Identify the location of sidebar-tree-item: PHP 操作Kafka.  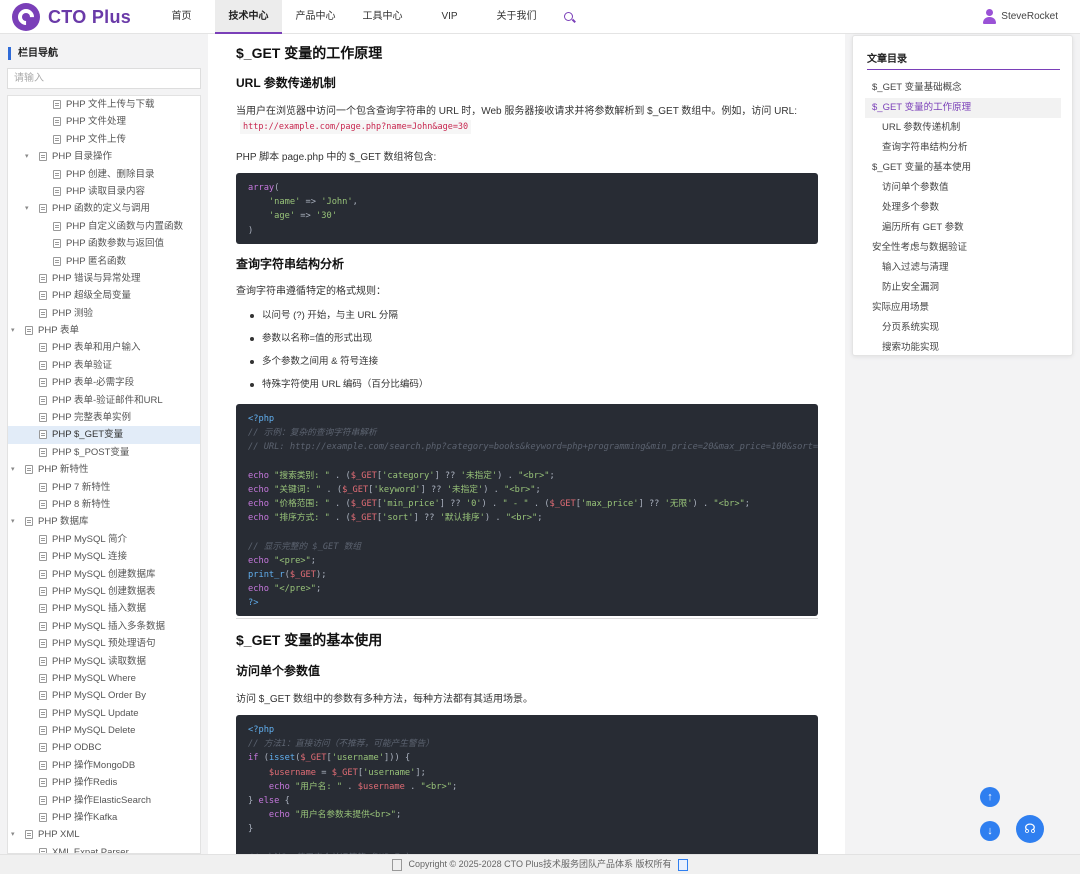
(104, 817).